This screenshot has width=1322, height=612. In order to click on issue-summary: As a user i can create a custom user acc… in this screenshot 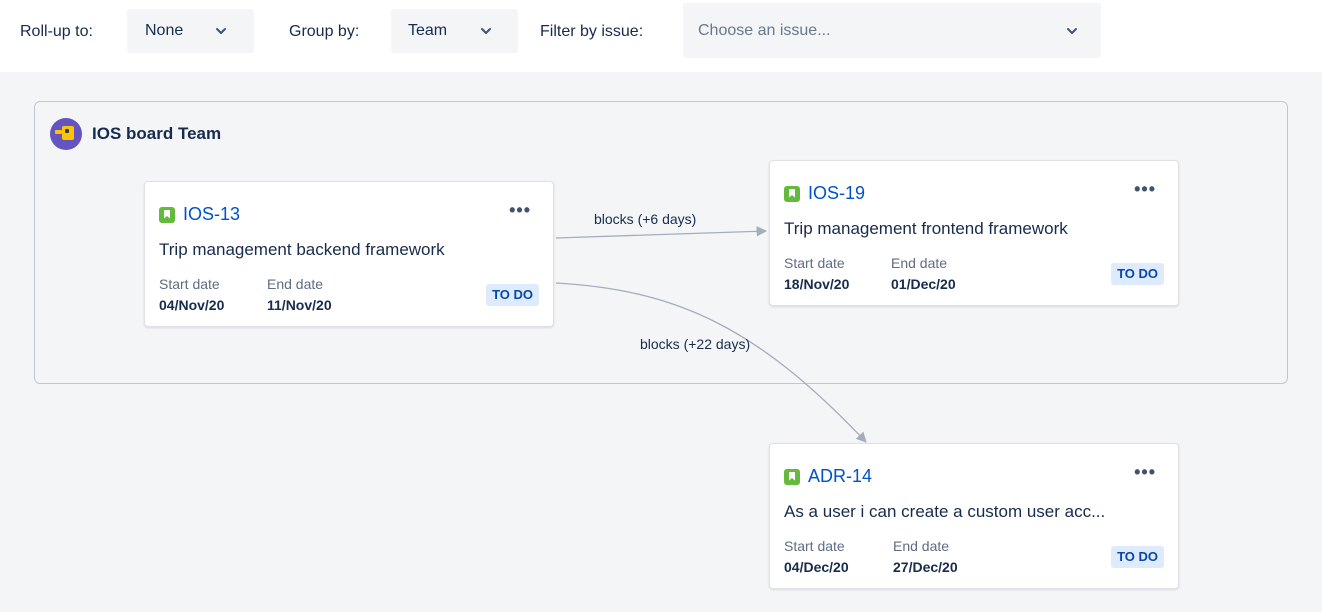, I will do `click(945, 511)`.